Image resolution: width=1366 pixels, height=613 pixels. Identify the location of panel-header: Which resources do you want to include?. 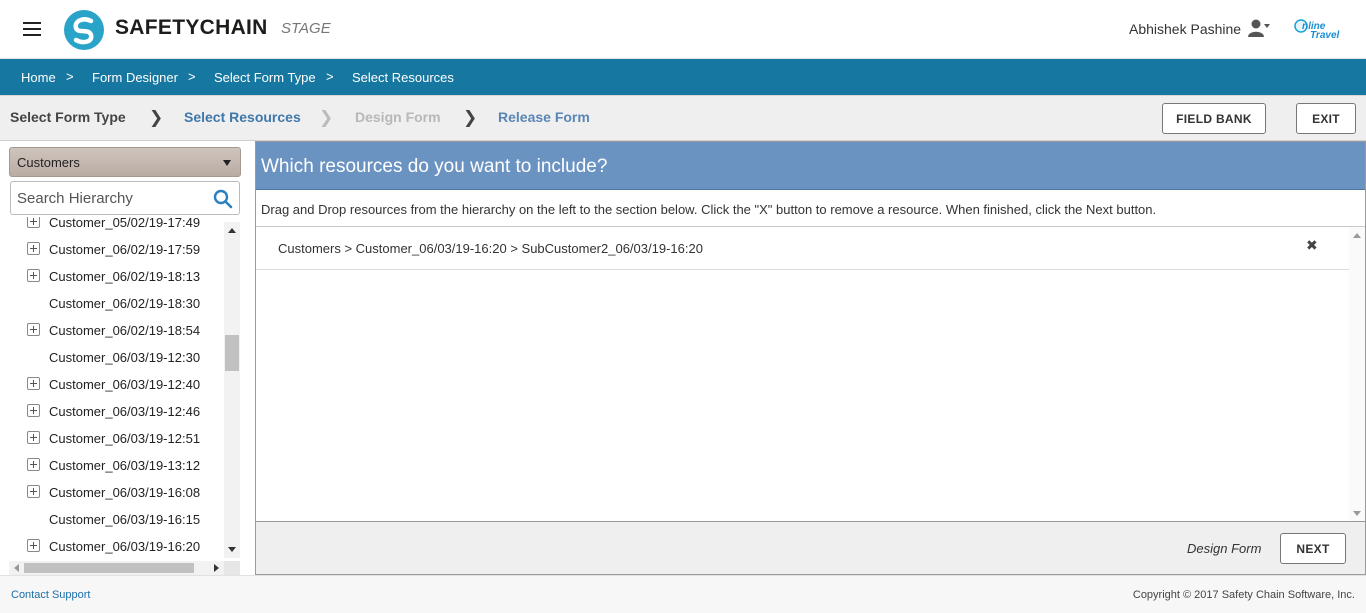
(810, 166).